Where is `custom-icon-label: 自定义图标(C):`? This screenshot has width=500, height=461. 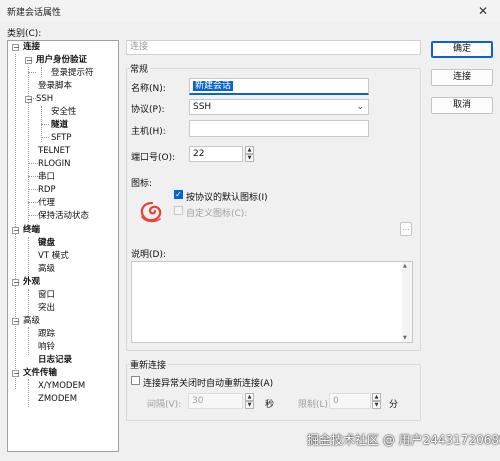
custom-icon-label: 自定义图标(C): is located at coordinates (217, 214).